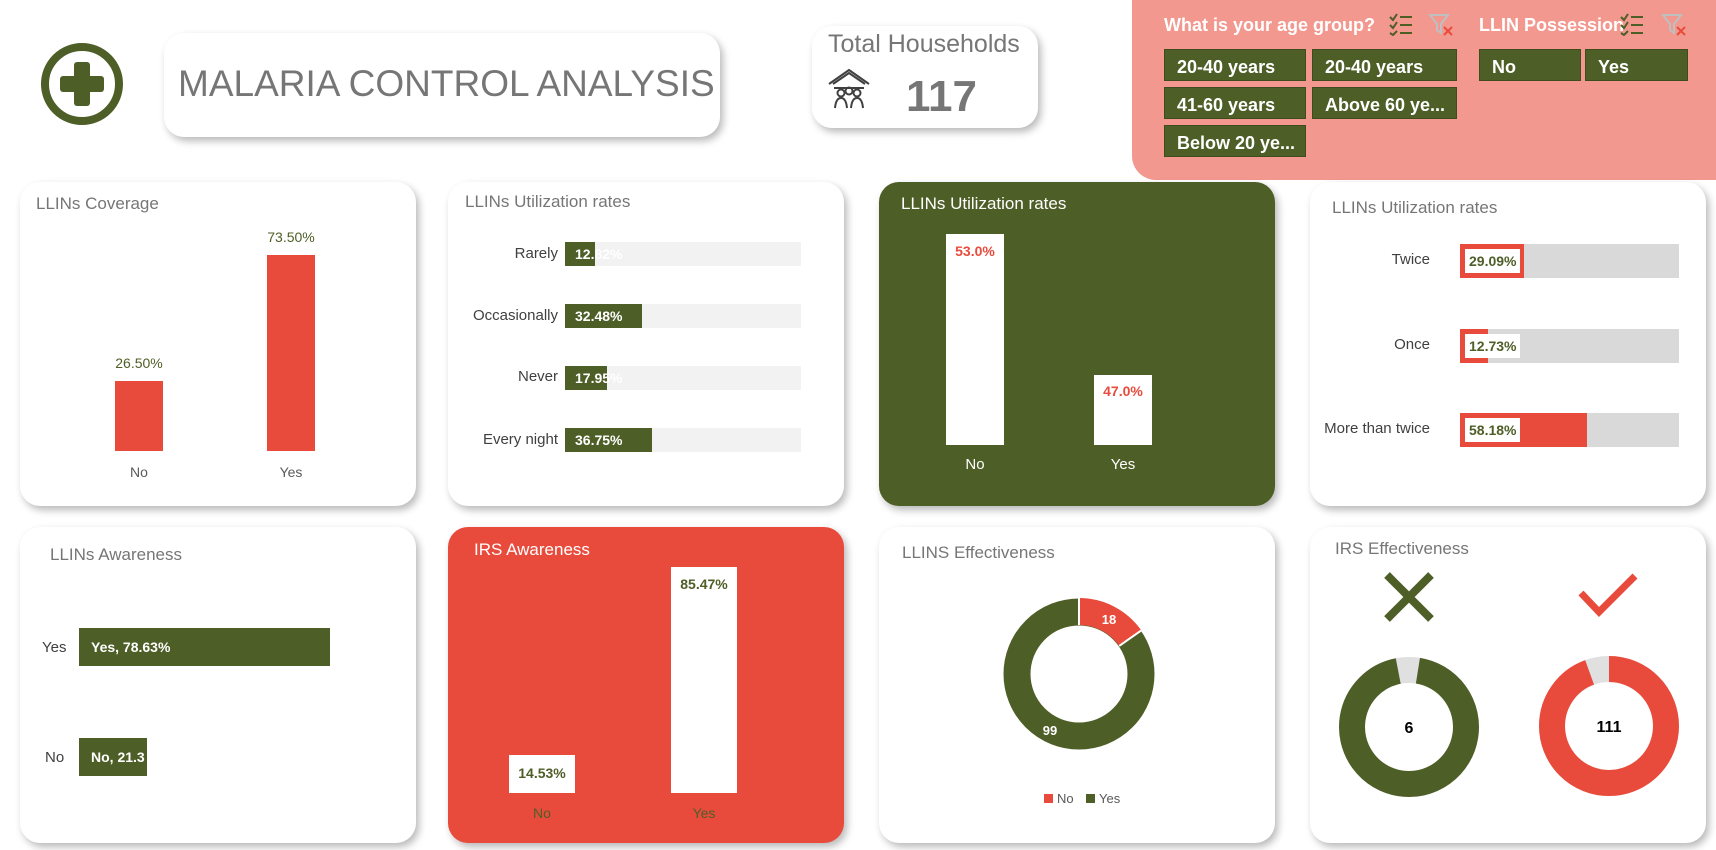 Image resolution: width=1716 pixels, height=850 pixels. What do you see at coordinates (1377, 428) in the screenshot?
I see `times-label-more-than-twice: More than twice` at bounding box center [1377, 428].